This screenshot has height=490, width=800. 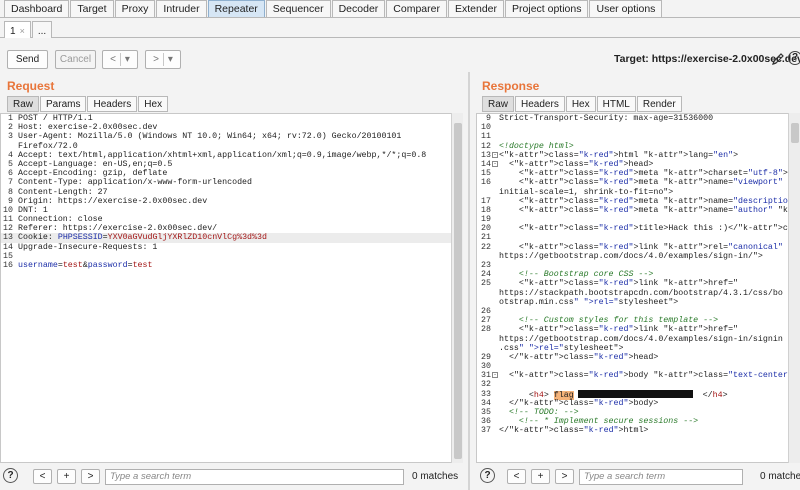 I want to click on pencil-icon, so click(x=778, y=59).